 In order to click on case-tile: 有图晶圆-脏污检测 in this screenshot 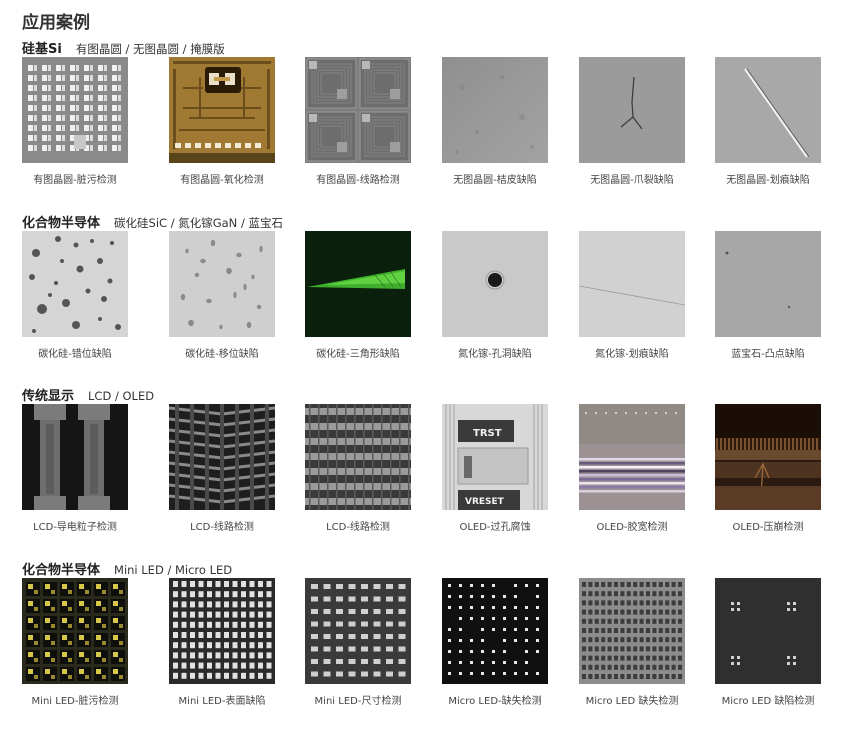, I will do `click(75, 121)`.